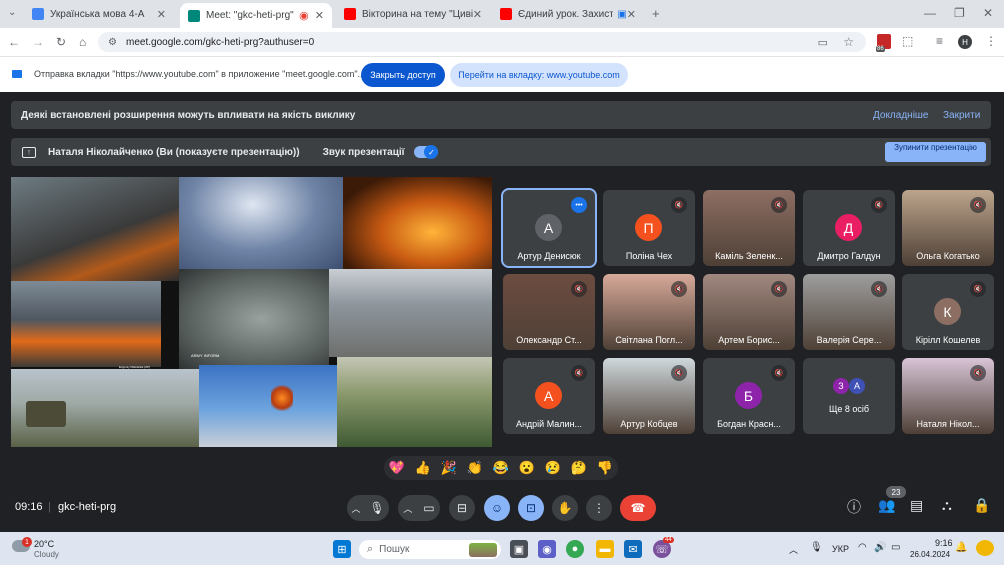  Describe the element at coordinates (605, 549) in the screenshot. I see `file-explorer-icon: ▬` at that location.